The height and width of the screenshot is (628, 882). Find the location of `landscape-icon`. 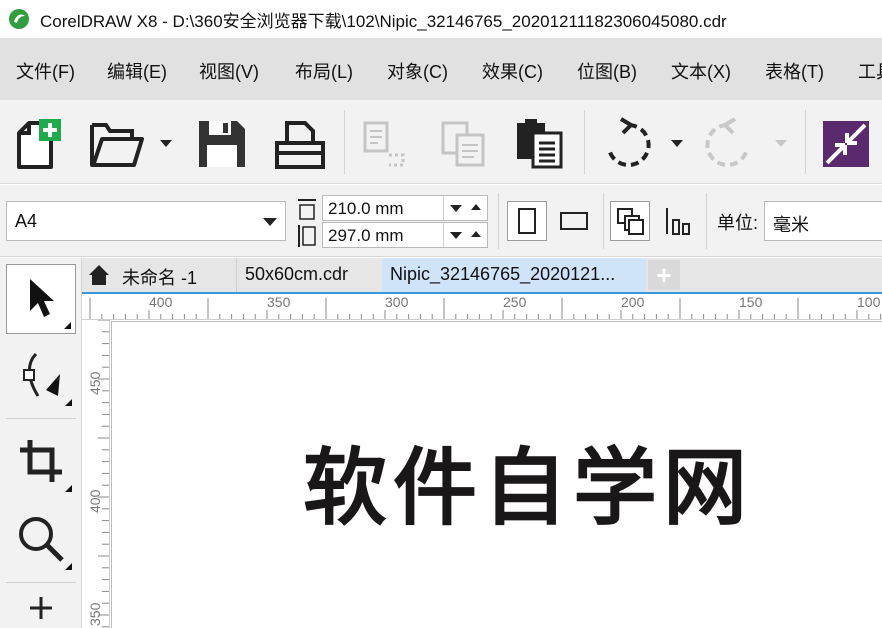

landscape-icon is located at coordinates (574, 221).